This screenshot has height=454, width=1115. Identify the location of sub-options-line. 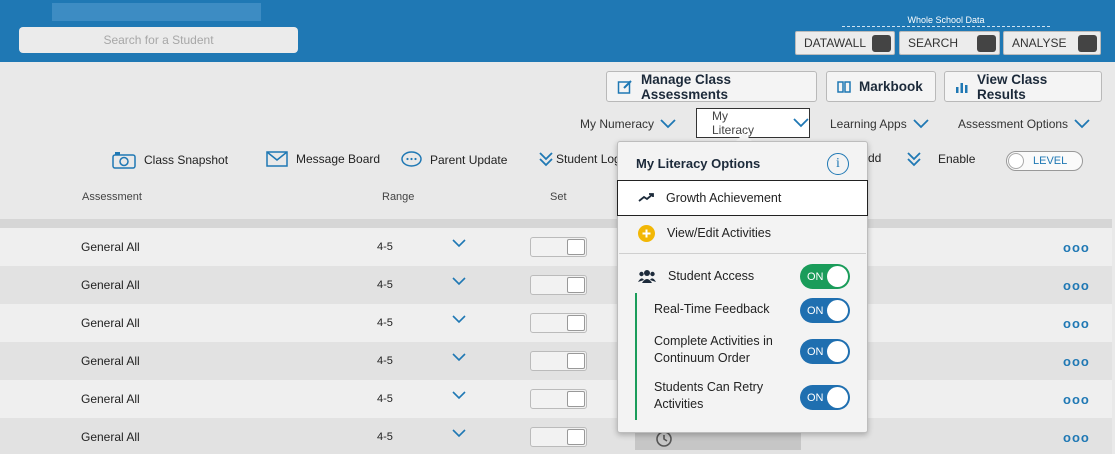
(636, 356).